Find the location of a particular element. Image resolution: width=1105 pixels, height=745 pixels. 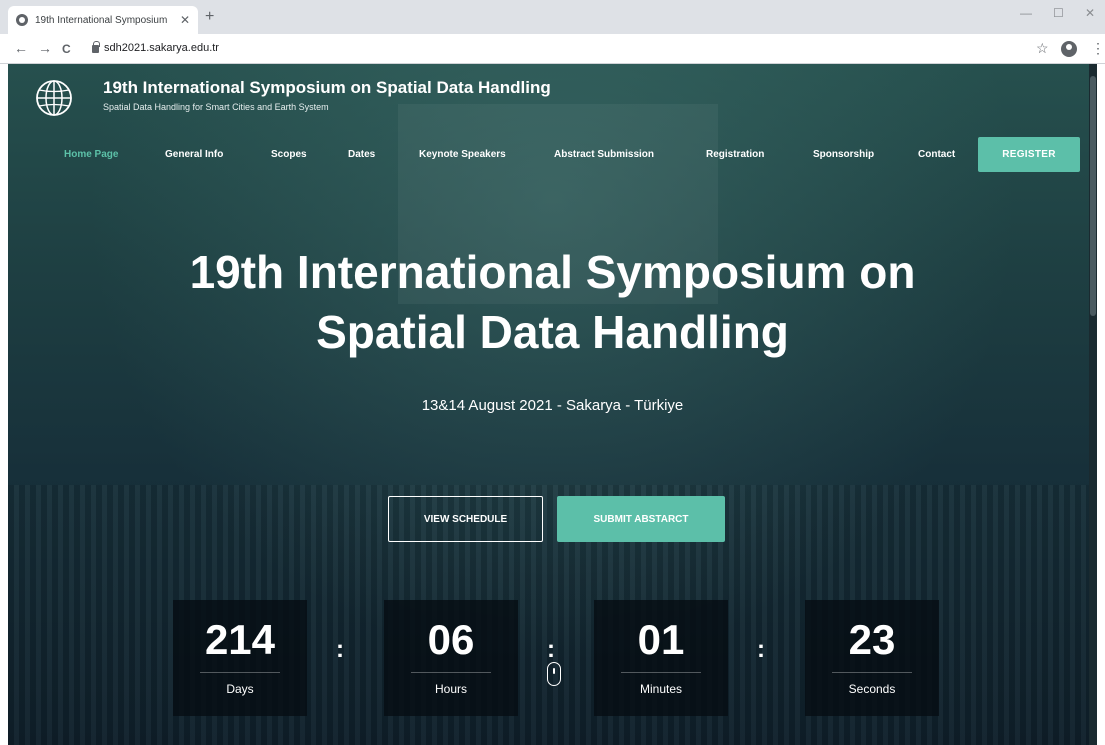

back-icon: ← is located at coordinates (21, 48).